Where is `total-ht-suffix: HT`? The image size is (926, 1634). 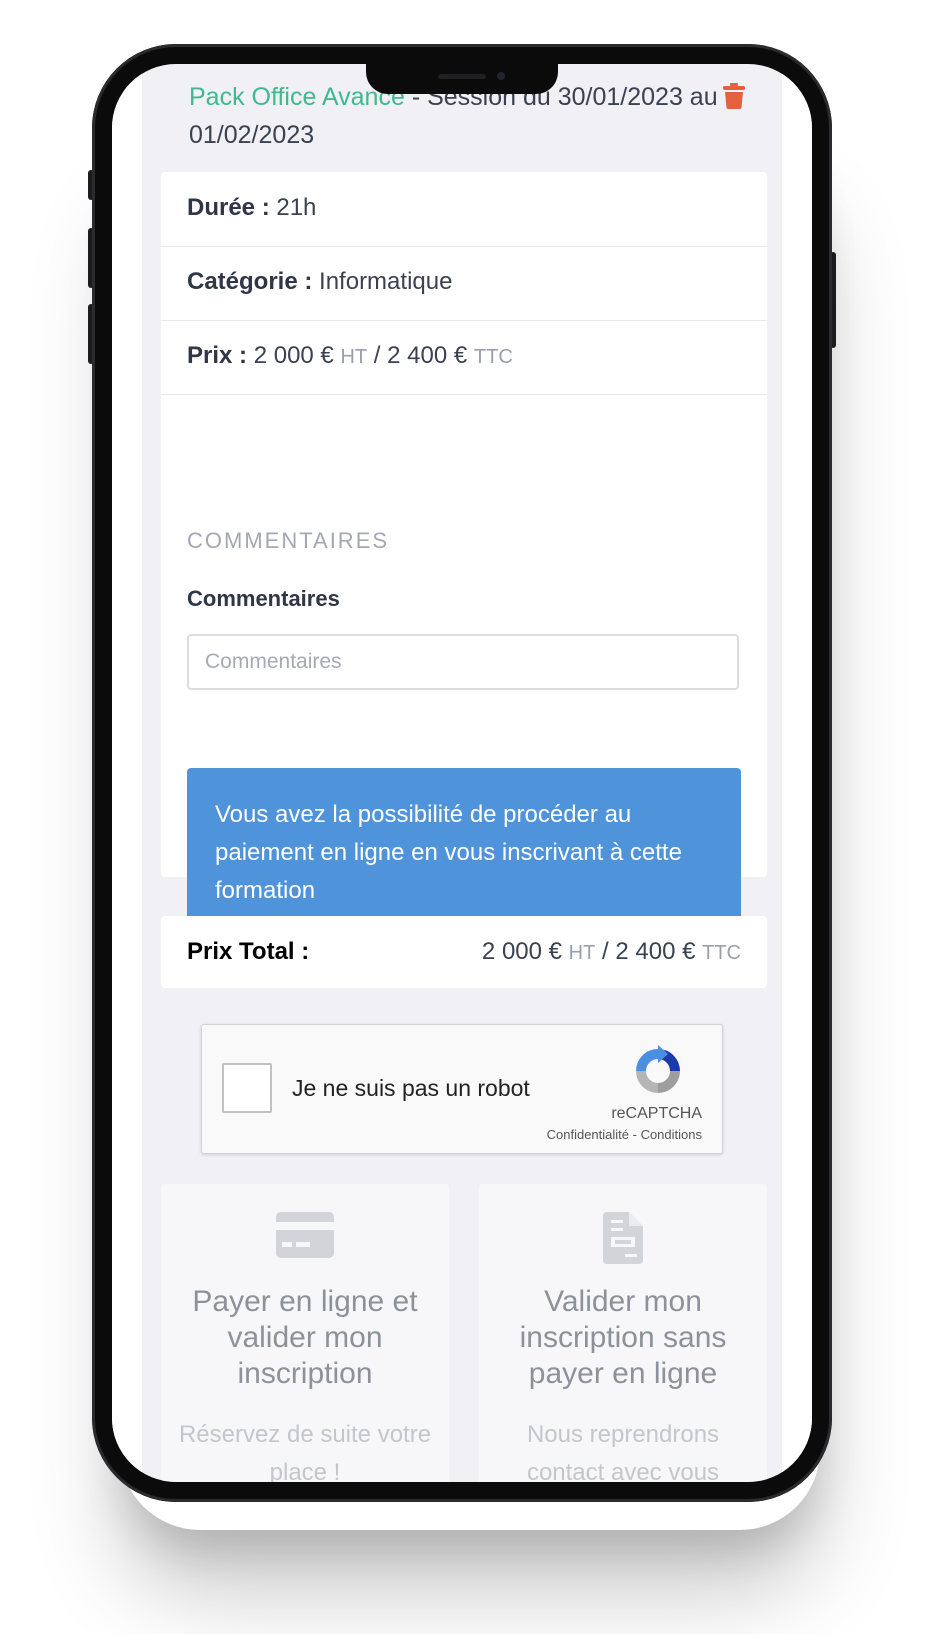
total-ht-suffix: HT is located at coordinates (582, 953).